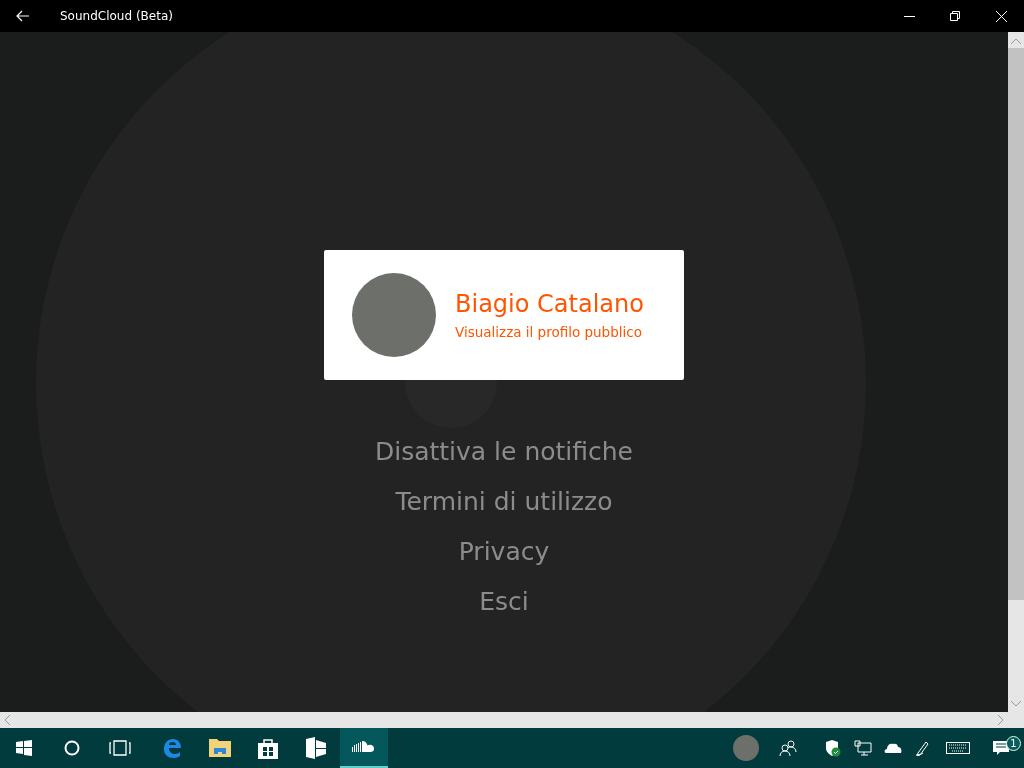  Describe the element at coordinates (120, 748) in the screenshot. I see `task-view-icon` at that location.